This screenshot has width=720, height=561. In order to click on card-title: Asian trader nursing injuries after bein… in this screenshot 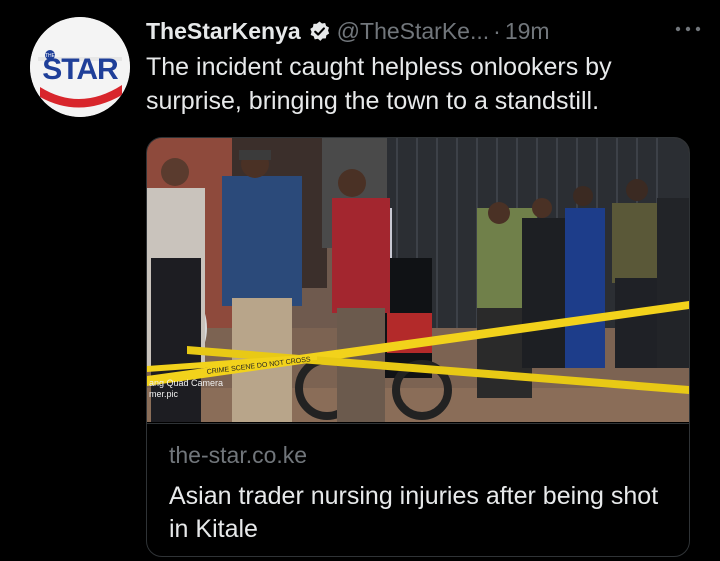, I will do `click(419, 513)`.